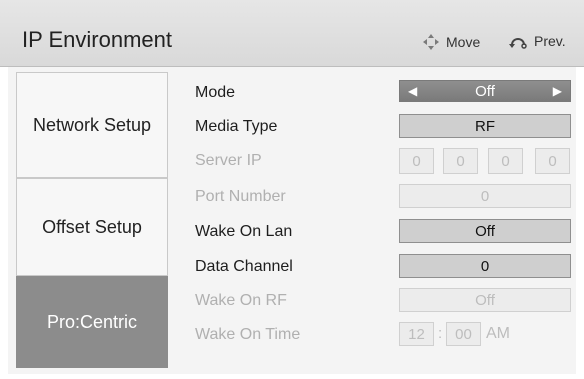  What do you see at coordinates (385, 335) in the screenshot?
I see `wake-on-time-row: Wake On Time 12 : 00 AM` at bounding box center [385, 335].